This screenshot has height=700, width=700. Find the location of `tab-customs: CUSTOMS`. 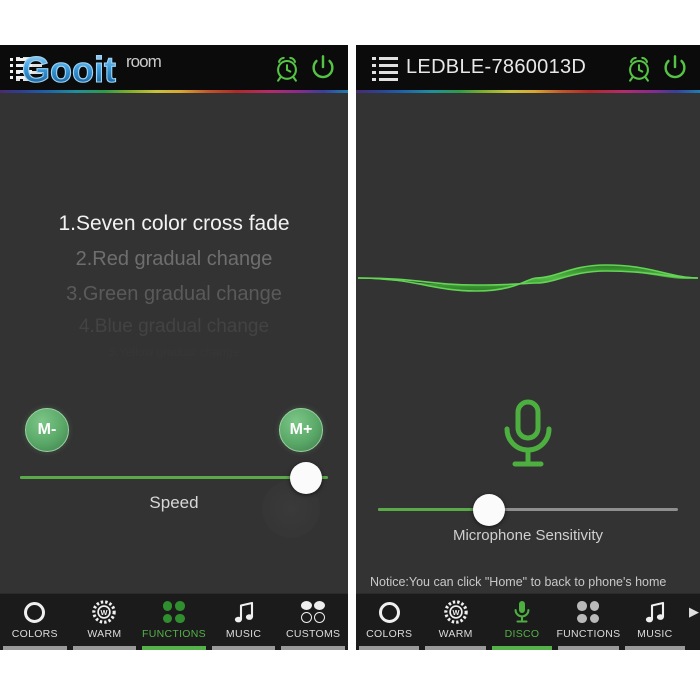

tab-customs: CUSTOMS is located at coordinates (313, 622).